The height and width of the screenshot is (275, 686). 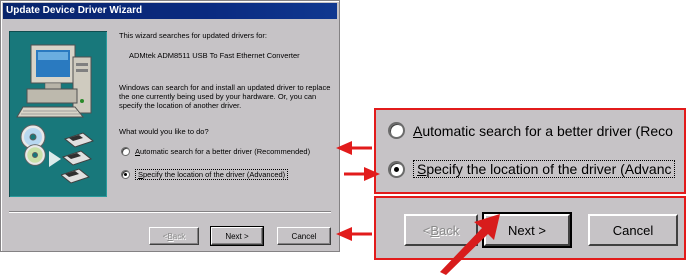 What do you see at coordinates (396, 169) in the screenshot?
I see `zoom-radio-specify` at bounding box center [396, 169].